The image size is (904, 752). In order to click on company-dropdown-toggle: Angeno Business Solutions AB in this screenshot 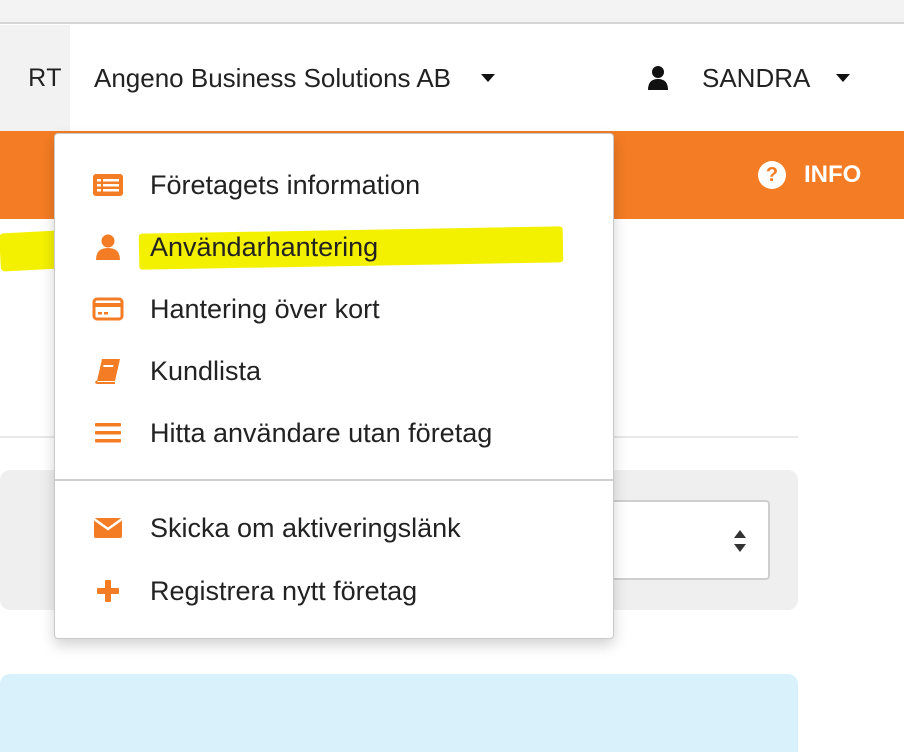, I will do `click(295, 78)`.